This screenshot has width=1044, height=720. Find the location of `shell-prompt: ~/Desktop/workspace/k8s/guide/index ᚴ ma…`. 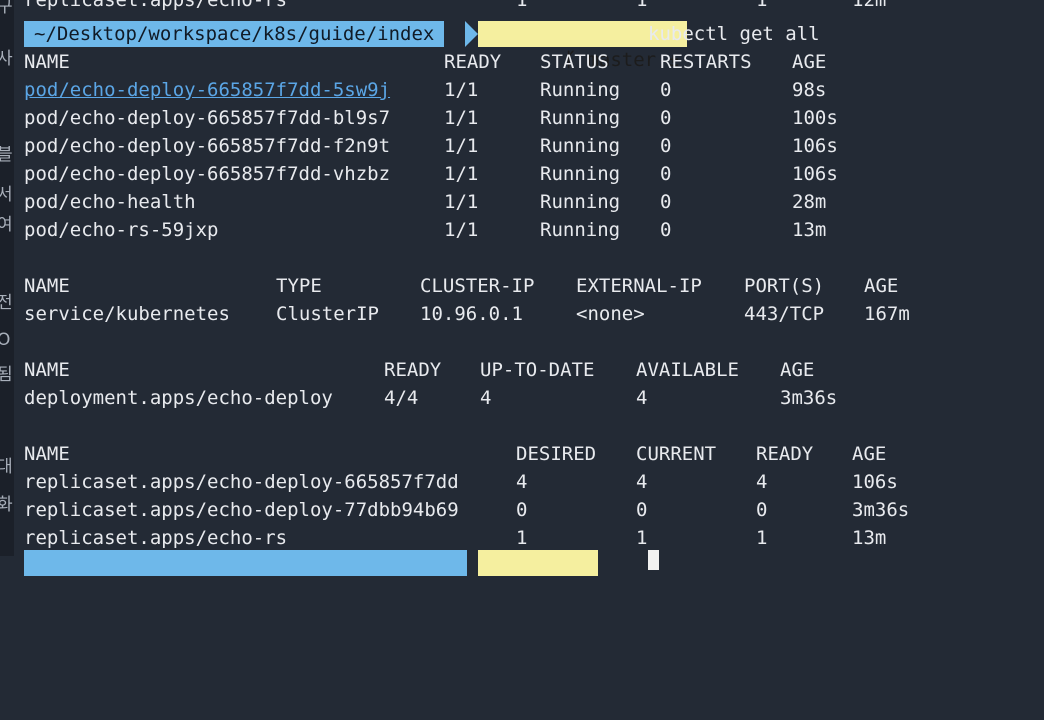

shell-prompt: ~/Desktop/workspace/k8s/guide/index ᚴ ma… is located at coordinates (522, 46).